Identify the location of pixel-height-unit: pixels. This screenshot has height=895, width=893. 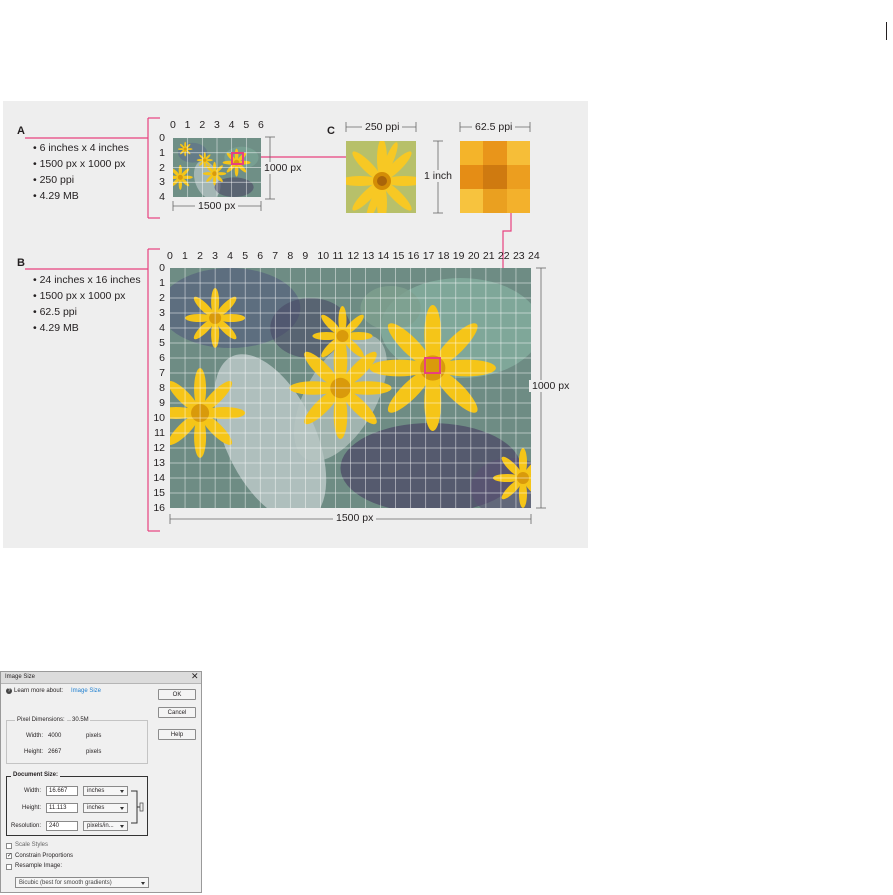
(94, 752).